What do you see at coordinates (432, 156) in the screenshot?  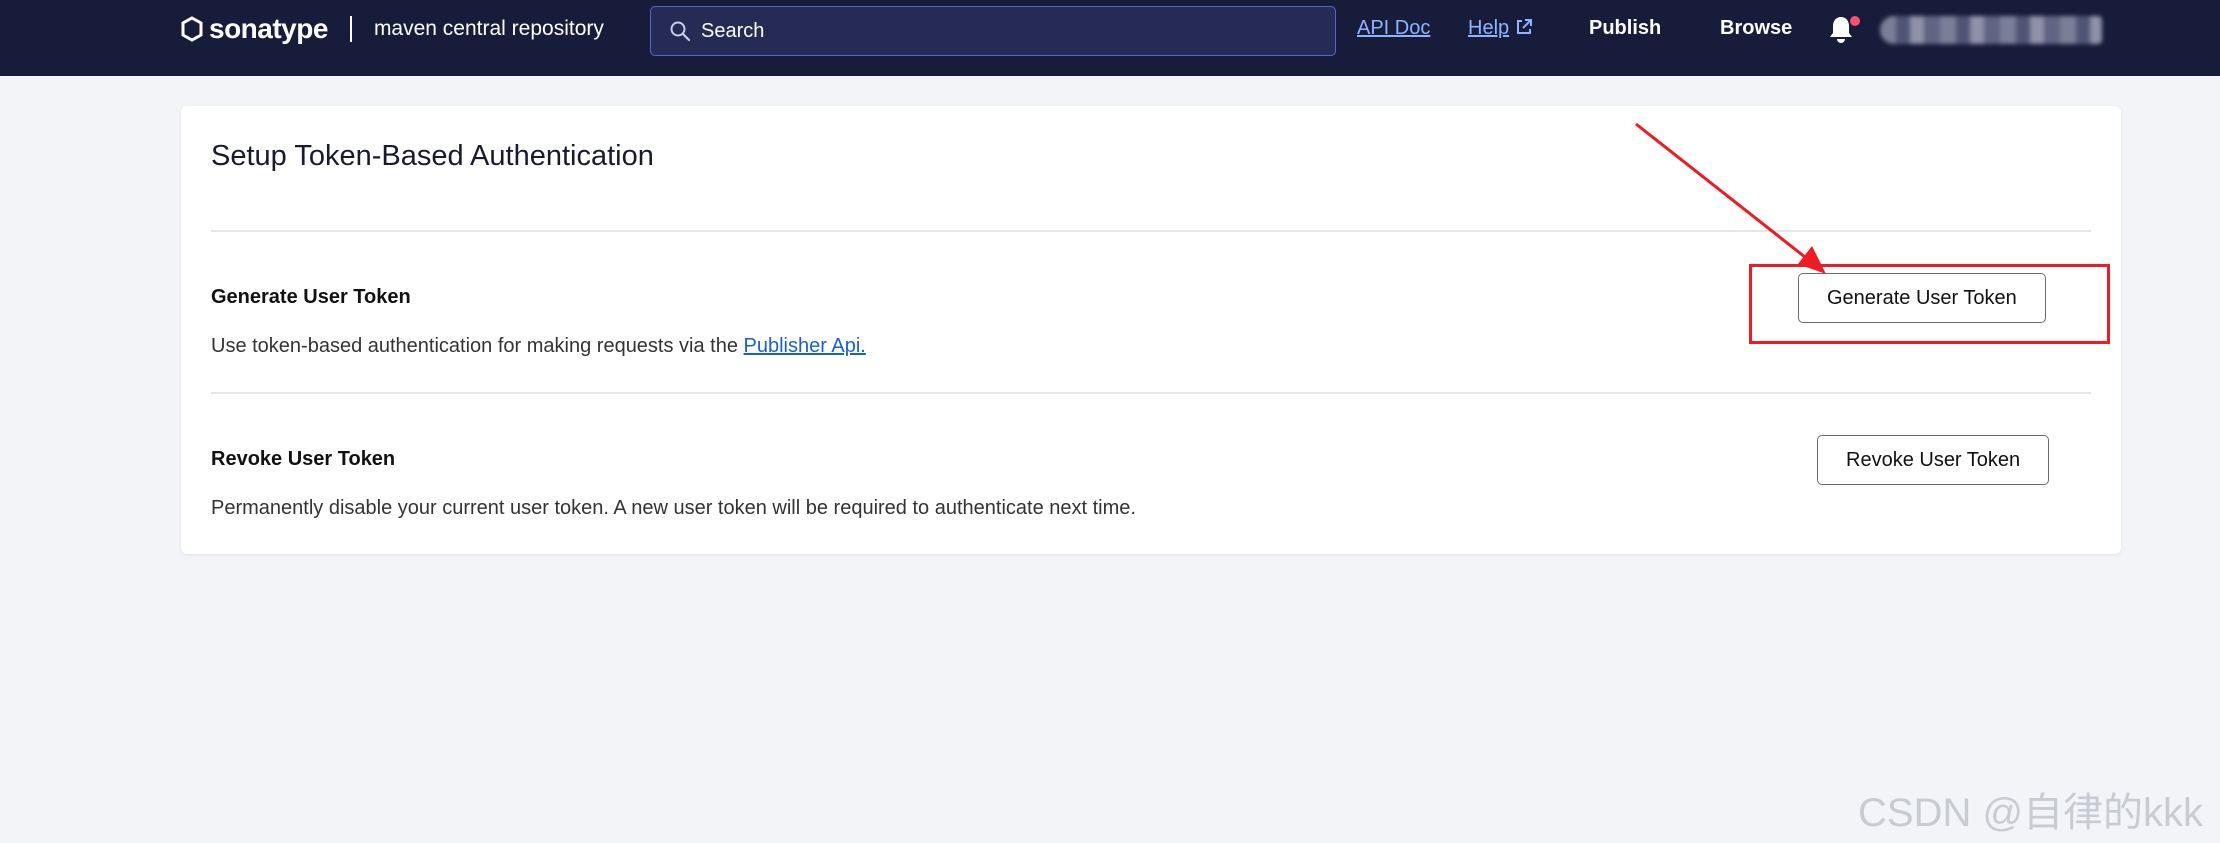 I see `page-title: Setup Token-Based Authentication` at bounding box center [432, 156].